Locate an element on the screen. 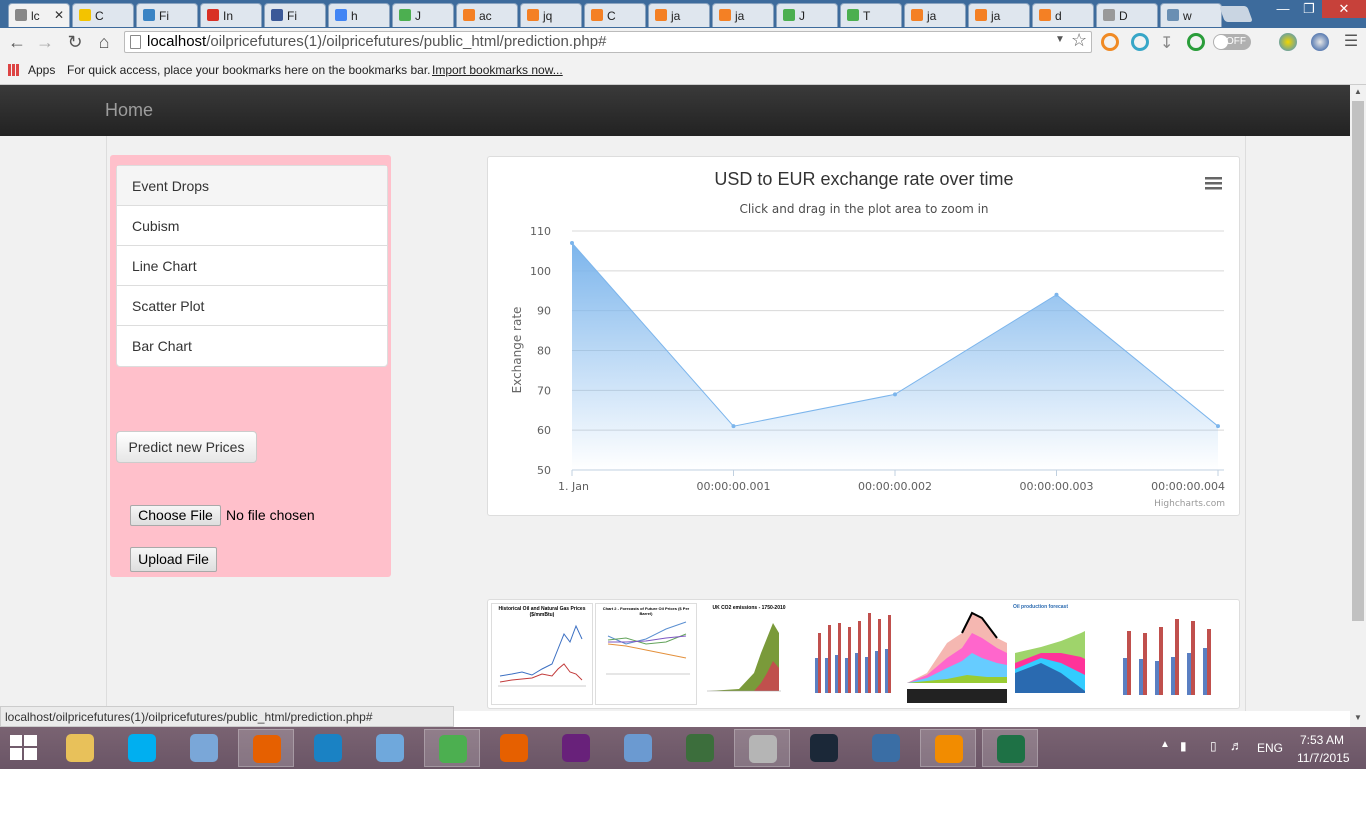  chart-credits: Highcharts.com is located at coordinates (1189, 504).